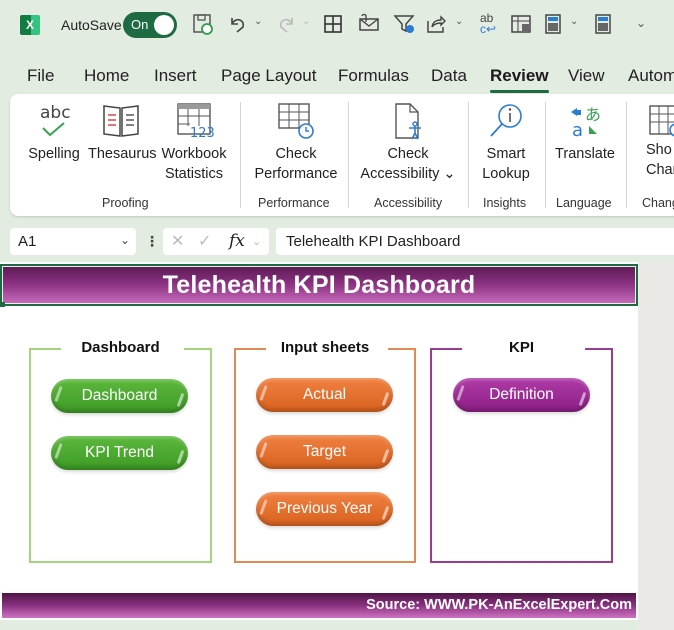  I want to click on group-label-performance: Performance, so click(294, 203).